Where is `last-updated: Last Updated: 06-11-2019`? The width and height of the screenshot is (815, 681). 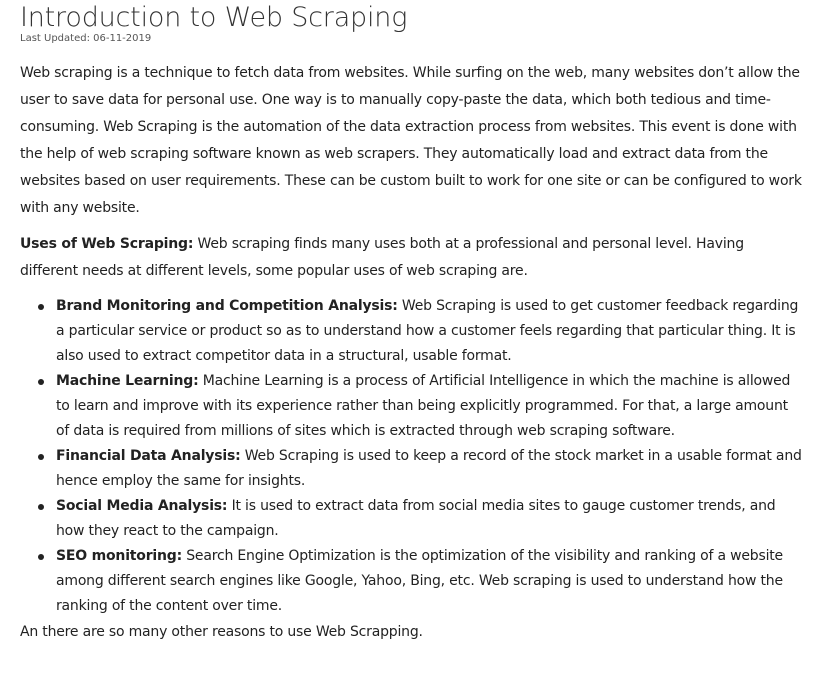
last-updated: Last Updated: 06-11-2019 is located at coordinates (86, 38).